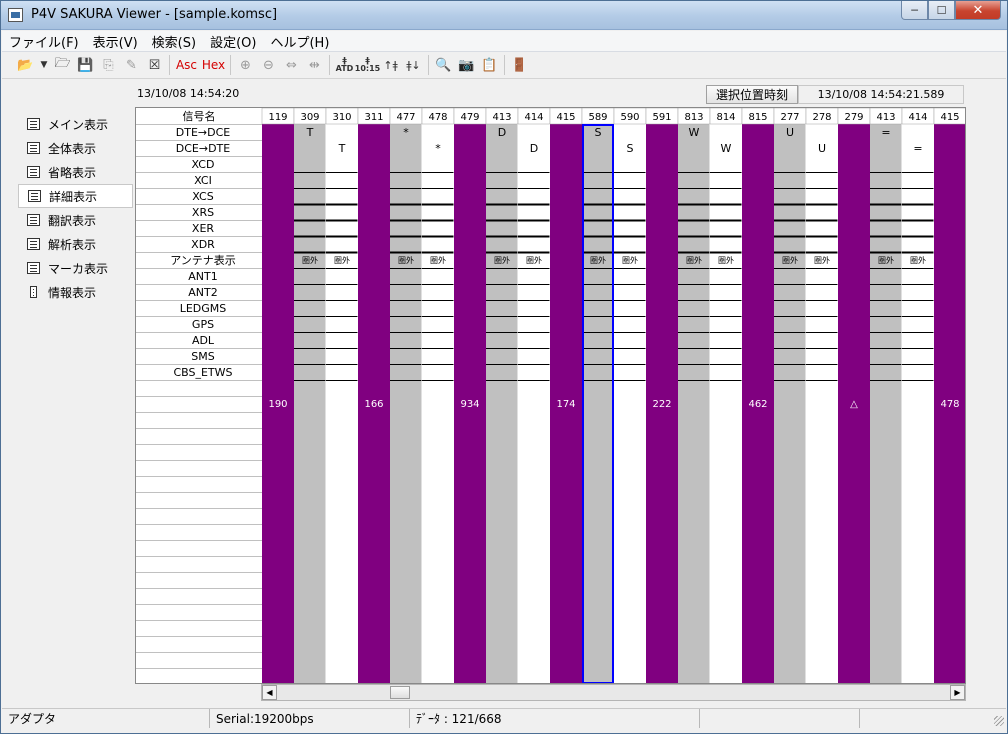  What do you see at coordinates (367, 68) in the screenshot?
I see `time-label: 10:15` at bounding box center [367, 68].